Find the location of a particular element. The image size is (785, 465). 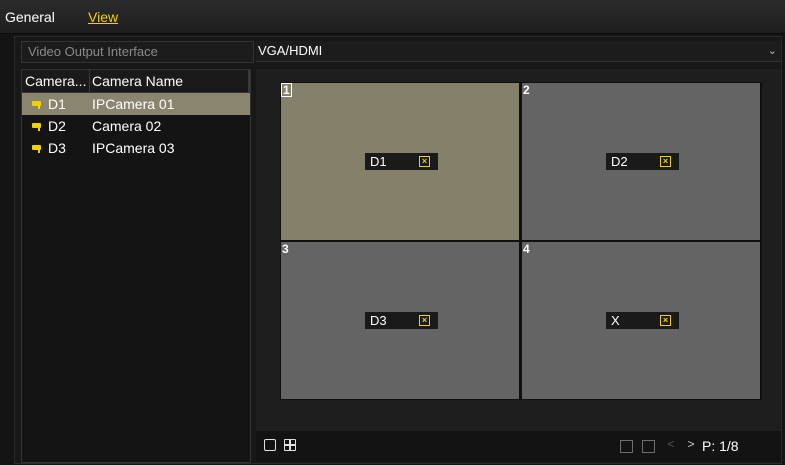

camera-id: D2 is located at coordinates (57, 126).